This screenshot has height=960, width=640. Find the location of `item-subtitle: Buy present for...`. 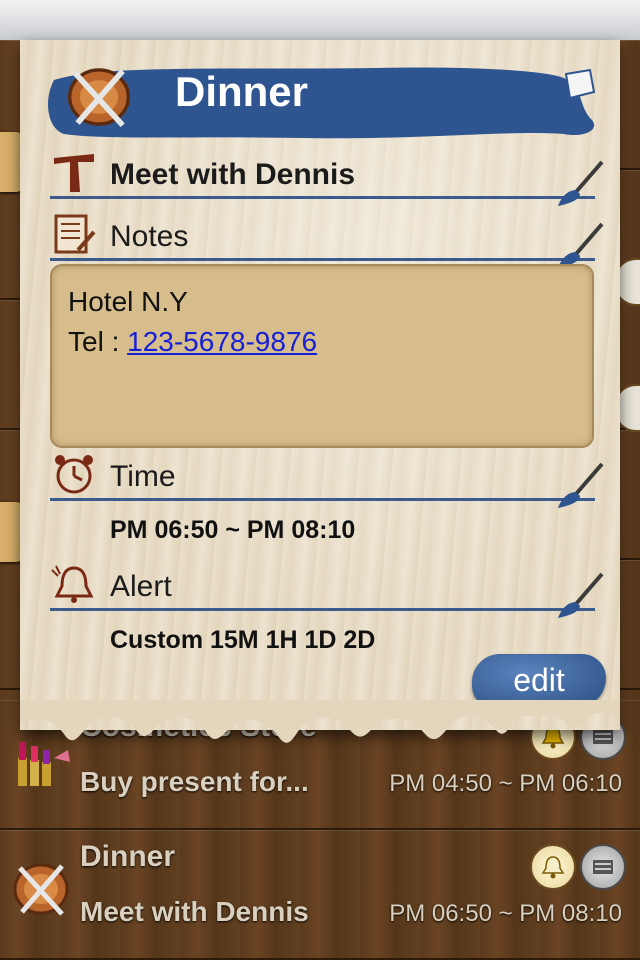

item-subtitle: Buy present for... is located at coordinates (194, 781).